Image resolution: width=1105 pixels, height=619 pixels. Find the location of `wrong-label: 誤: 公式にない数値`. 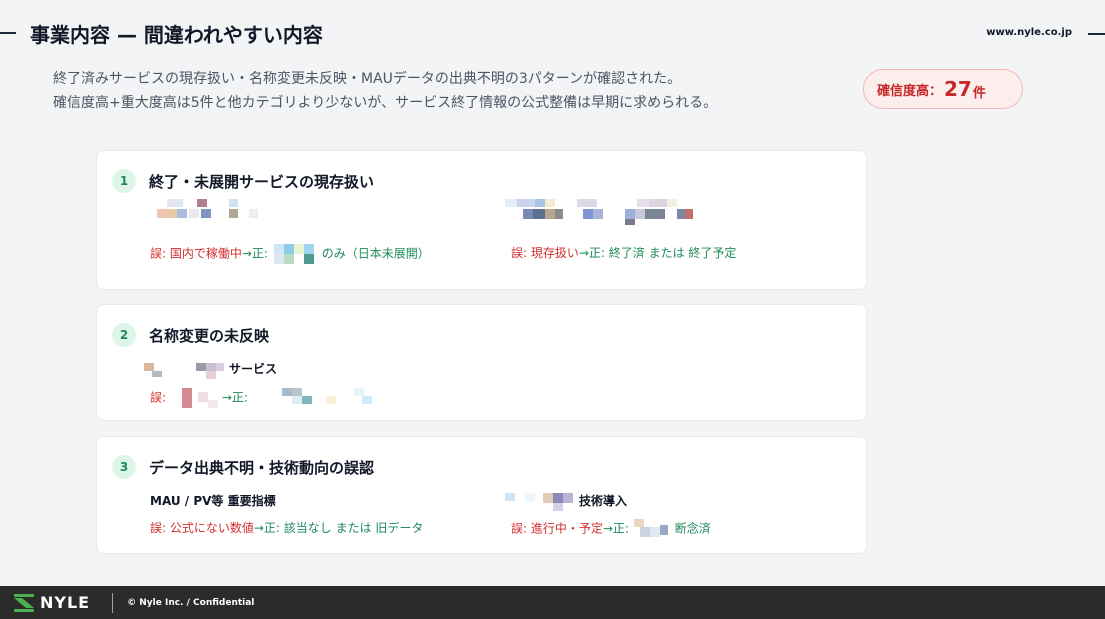

wrong-label: 誤: 公式にない数値 is located at coordinates (202, 528).